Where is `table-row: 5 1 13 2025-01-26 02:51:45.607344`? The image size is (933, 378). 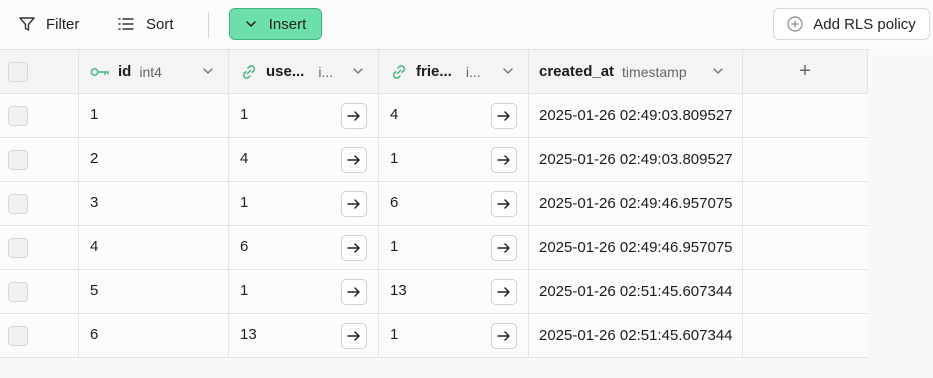 table-row: 5 1 13 2025-01-26 02:51:45.607344 is located at coordinates (434, 292).